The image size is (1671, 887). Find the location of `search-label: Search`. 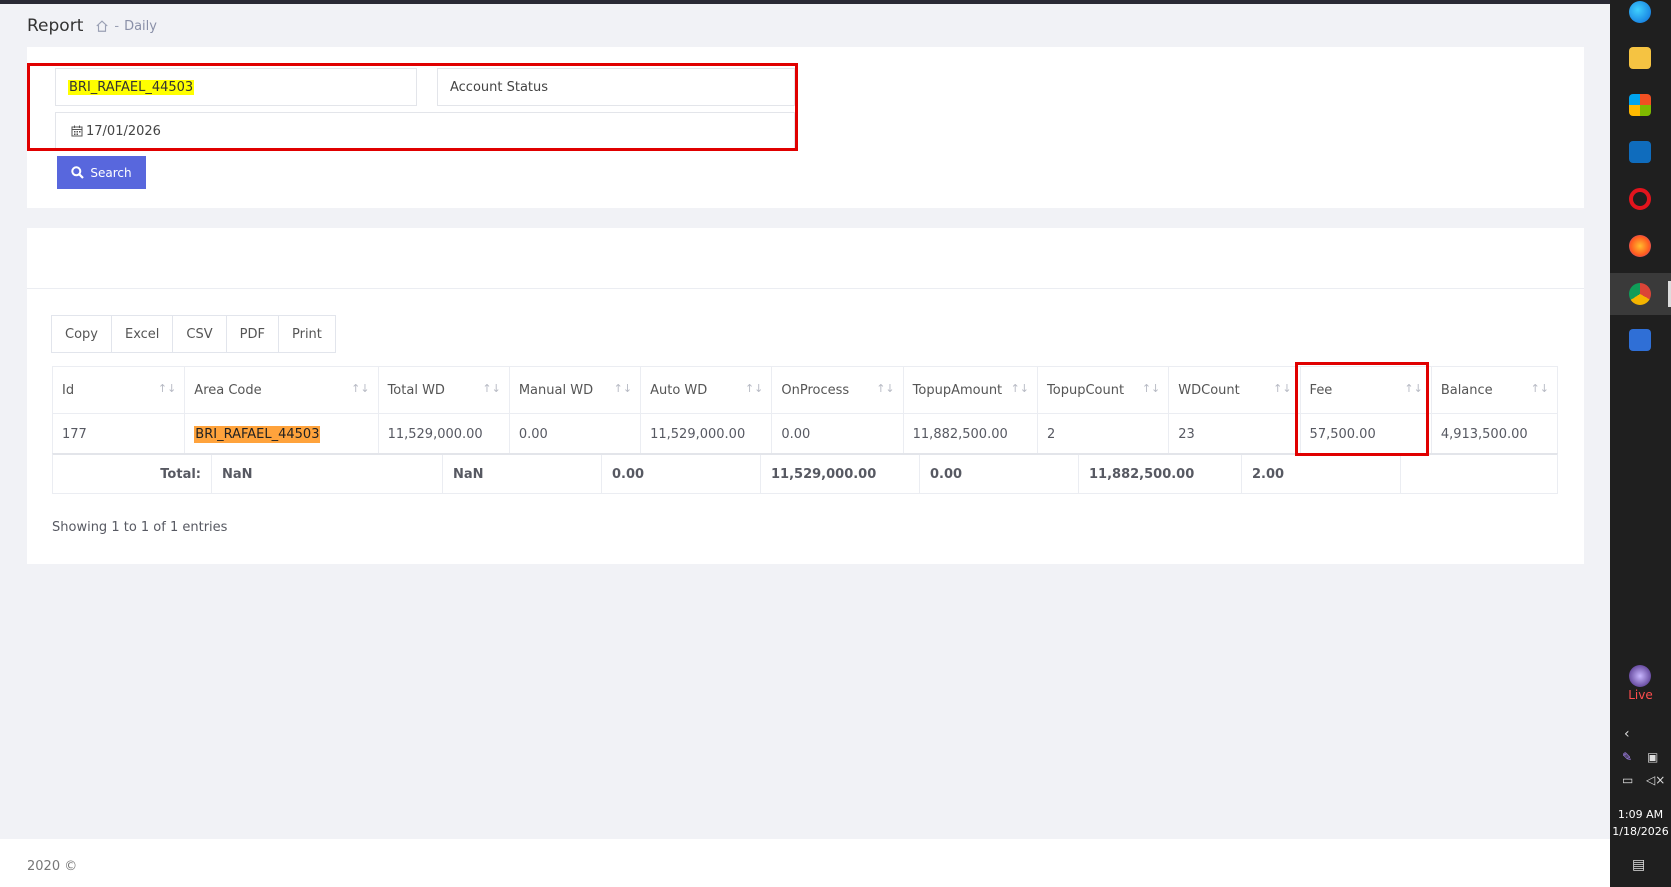

search-label: Search is located at coordinates (111, 172).